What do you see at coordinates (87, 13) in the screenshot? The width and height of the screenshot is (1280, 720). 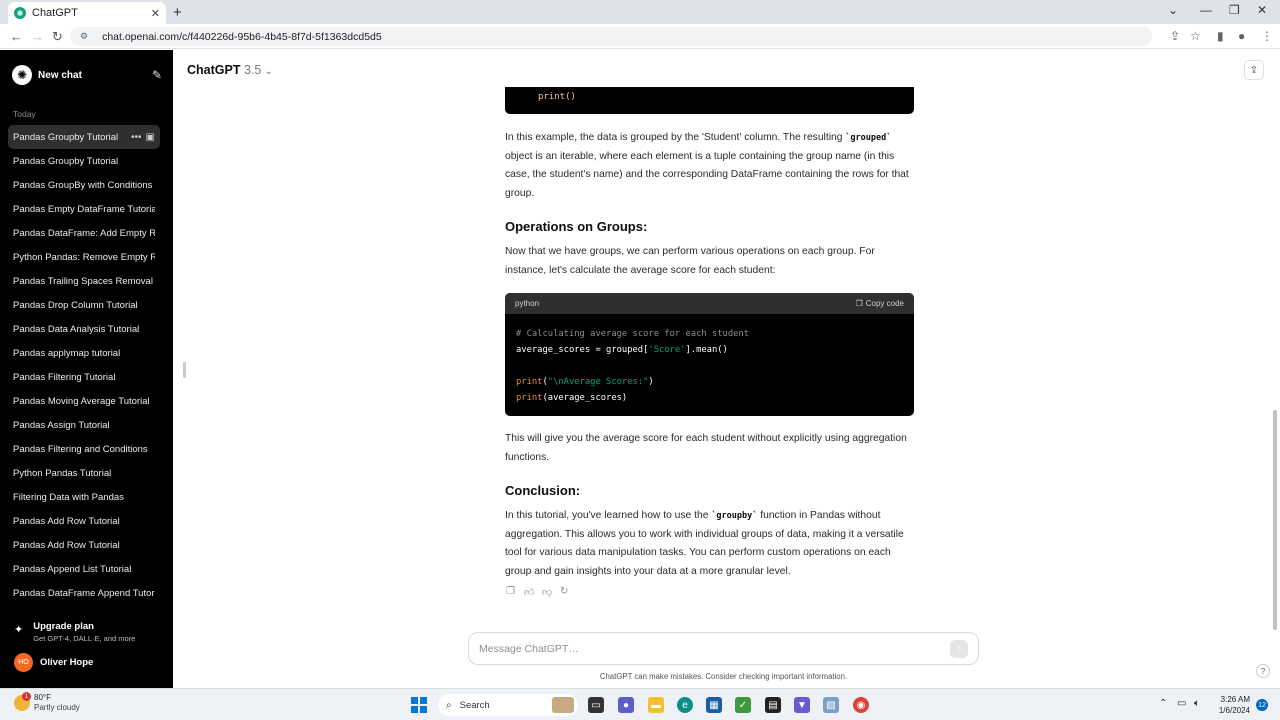 I see `browser-tab: ✺ ChatGPT ✕` at bounding box center [87, 13].